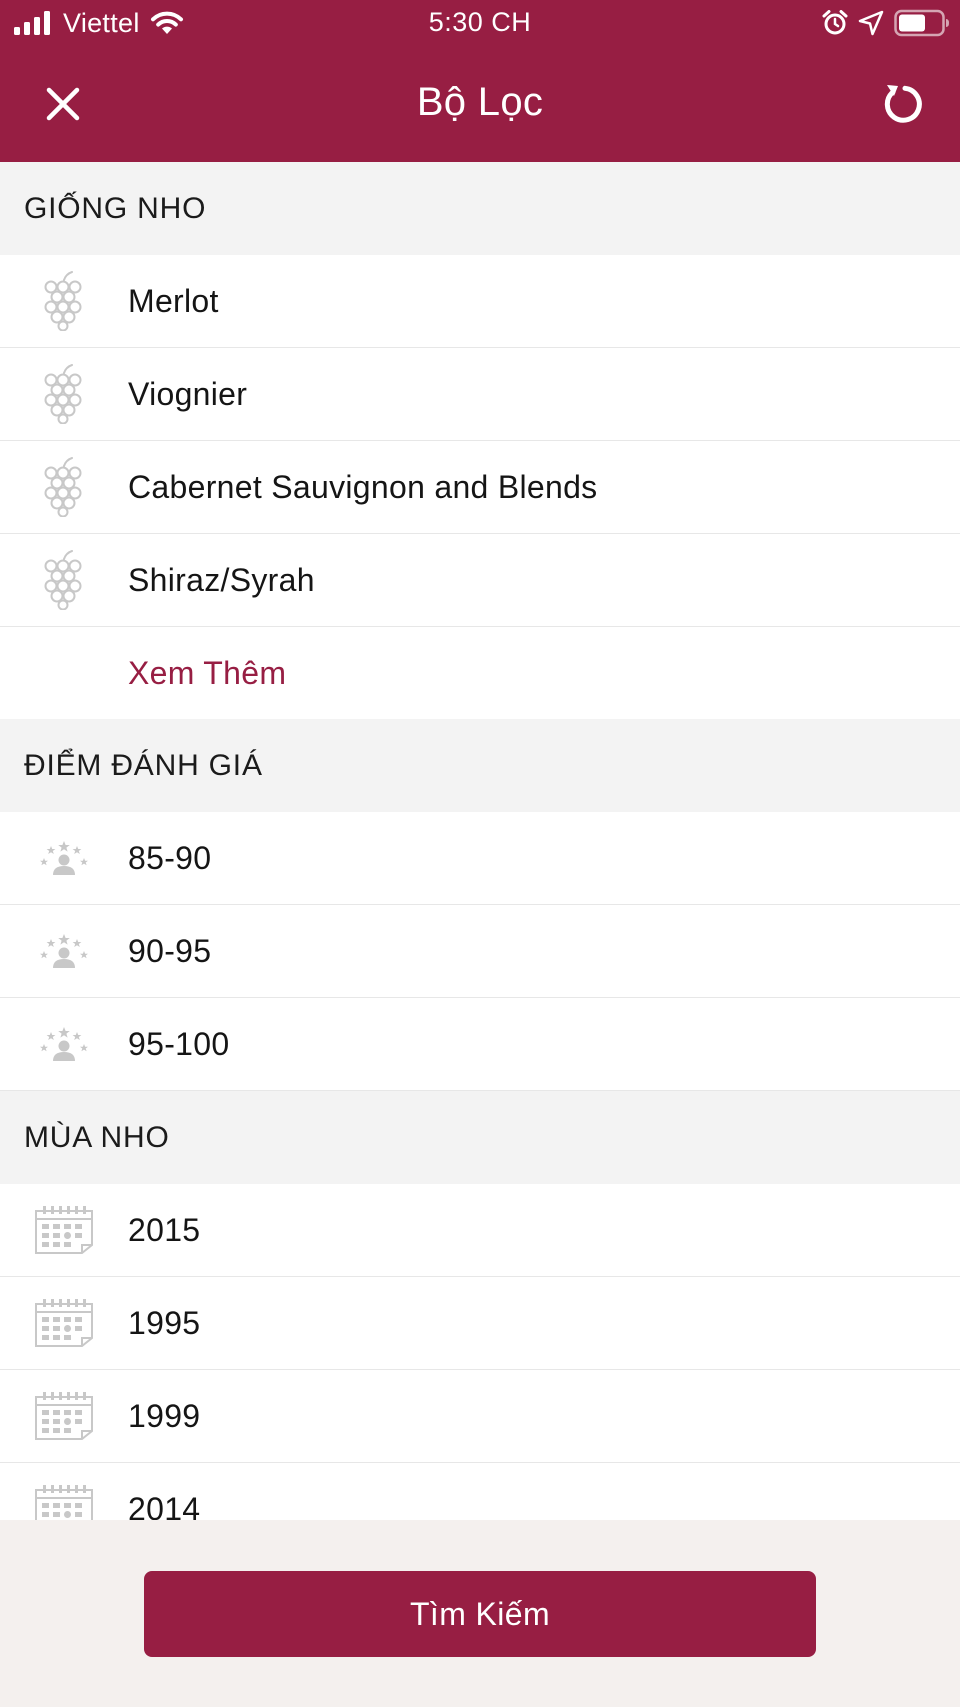 The height and width of the screenshot is (1707, 960). What do you see at coordinates (164, 1415) in the screenshot?
I see `filter-option-label: 1999` at bounding box center [164, 1415].